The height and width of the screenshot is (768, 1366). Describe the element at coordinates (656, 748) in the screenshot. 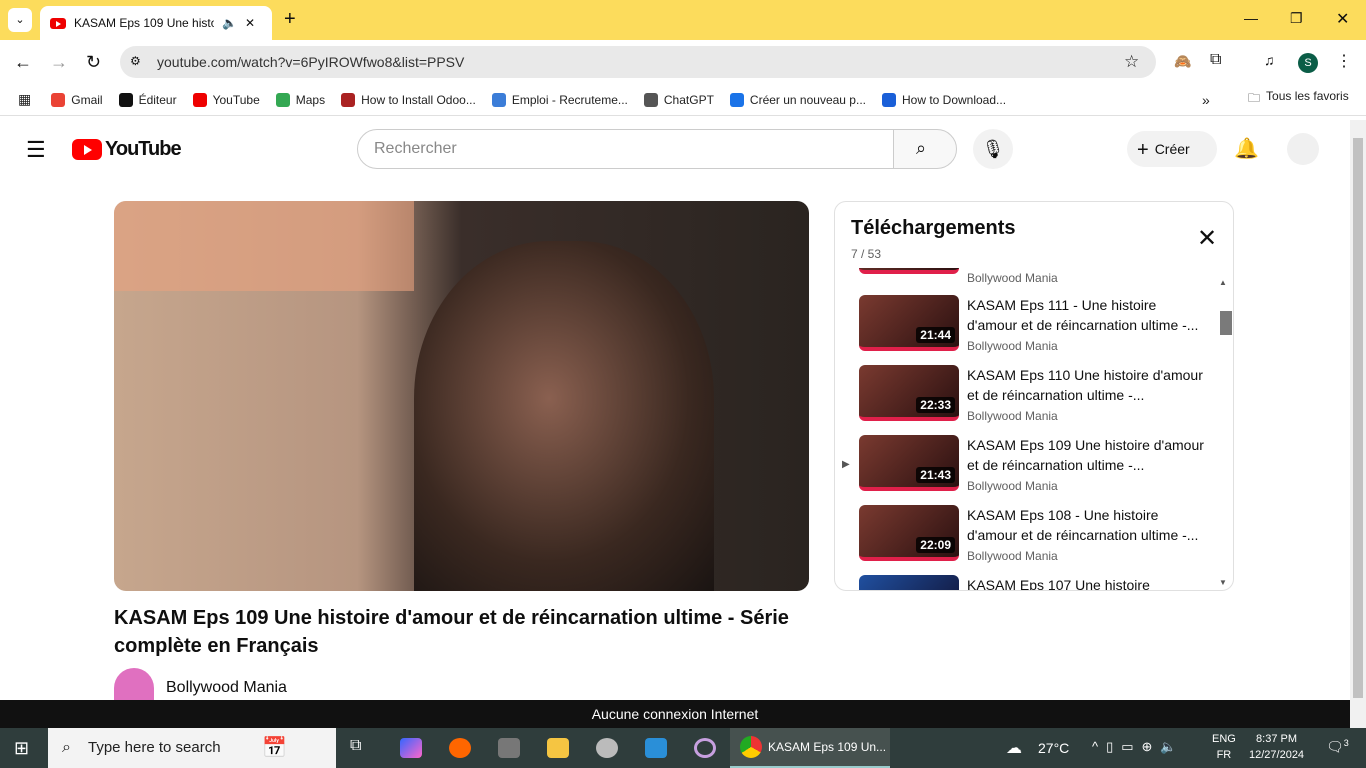

I see `vscode-icon` at that location.